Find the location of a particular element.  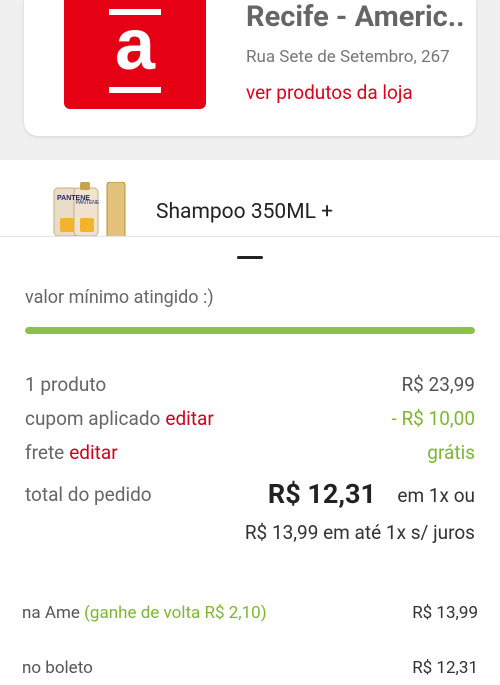

progress-fill is located at coordinates (250, 330).